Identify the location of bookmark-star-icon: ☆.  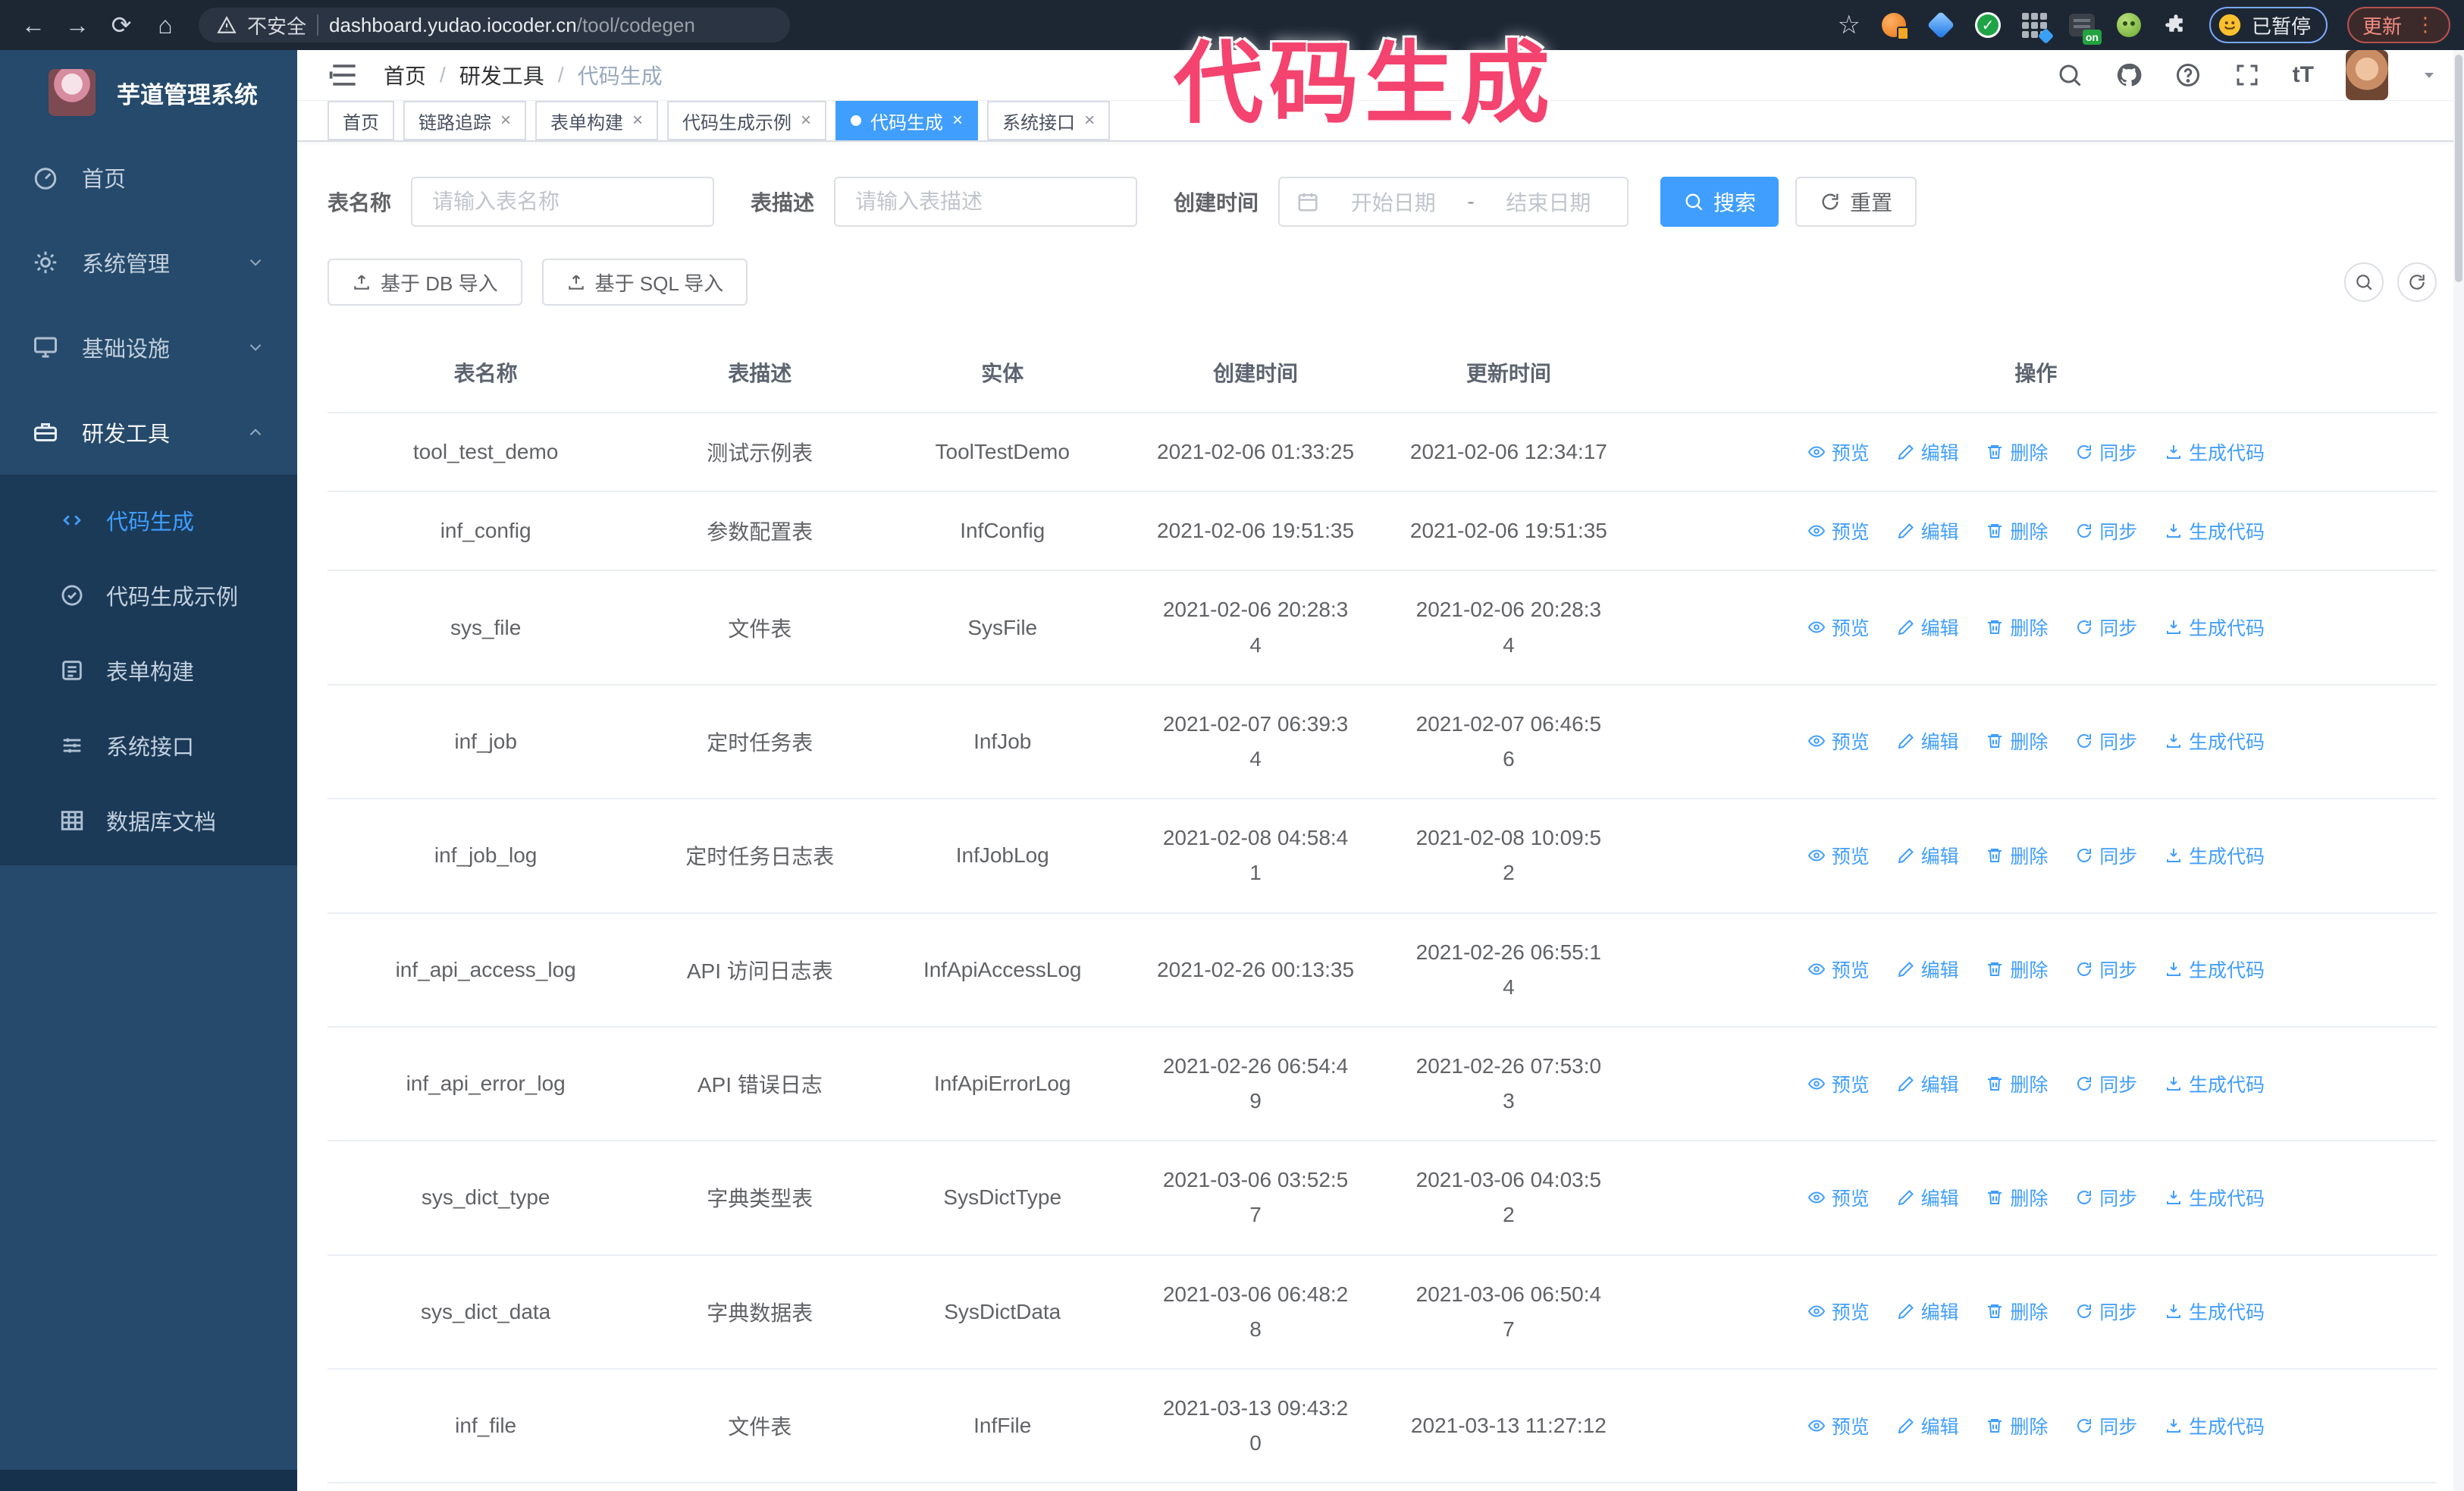
(1849, 25).